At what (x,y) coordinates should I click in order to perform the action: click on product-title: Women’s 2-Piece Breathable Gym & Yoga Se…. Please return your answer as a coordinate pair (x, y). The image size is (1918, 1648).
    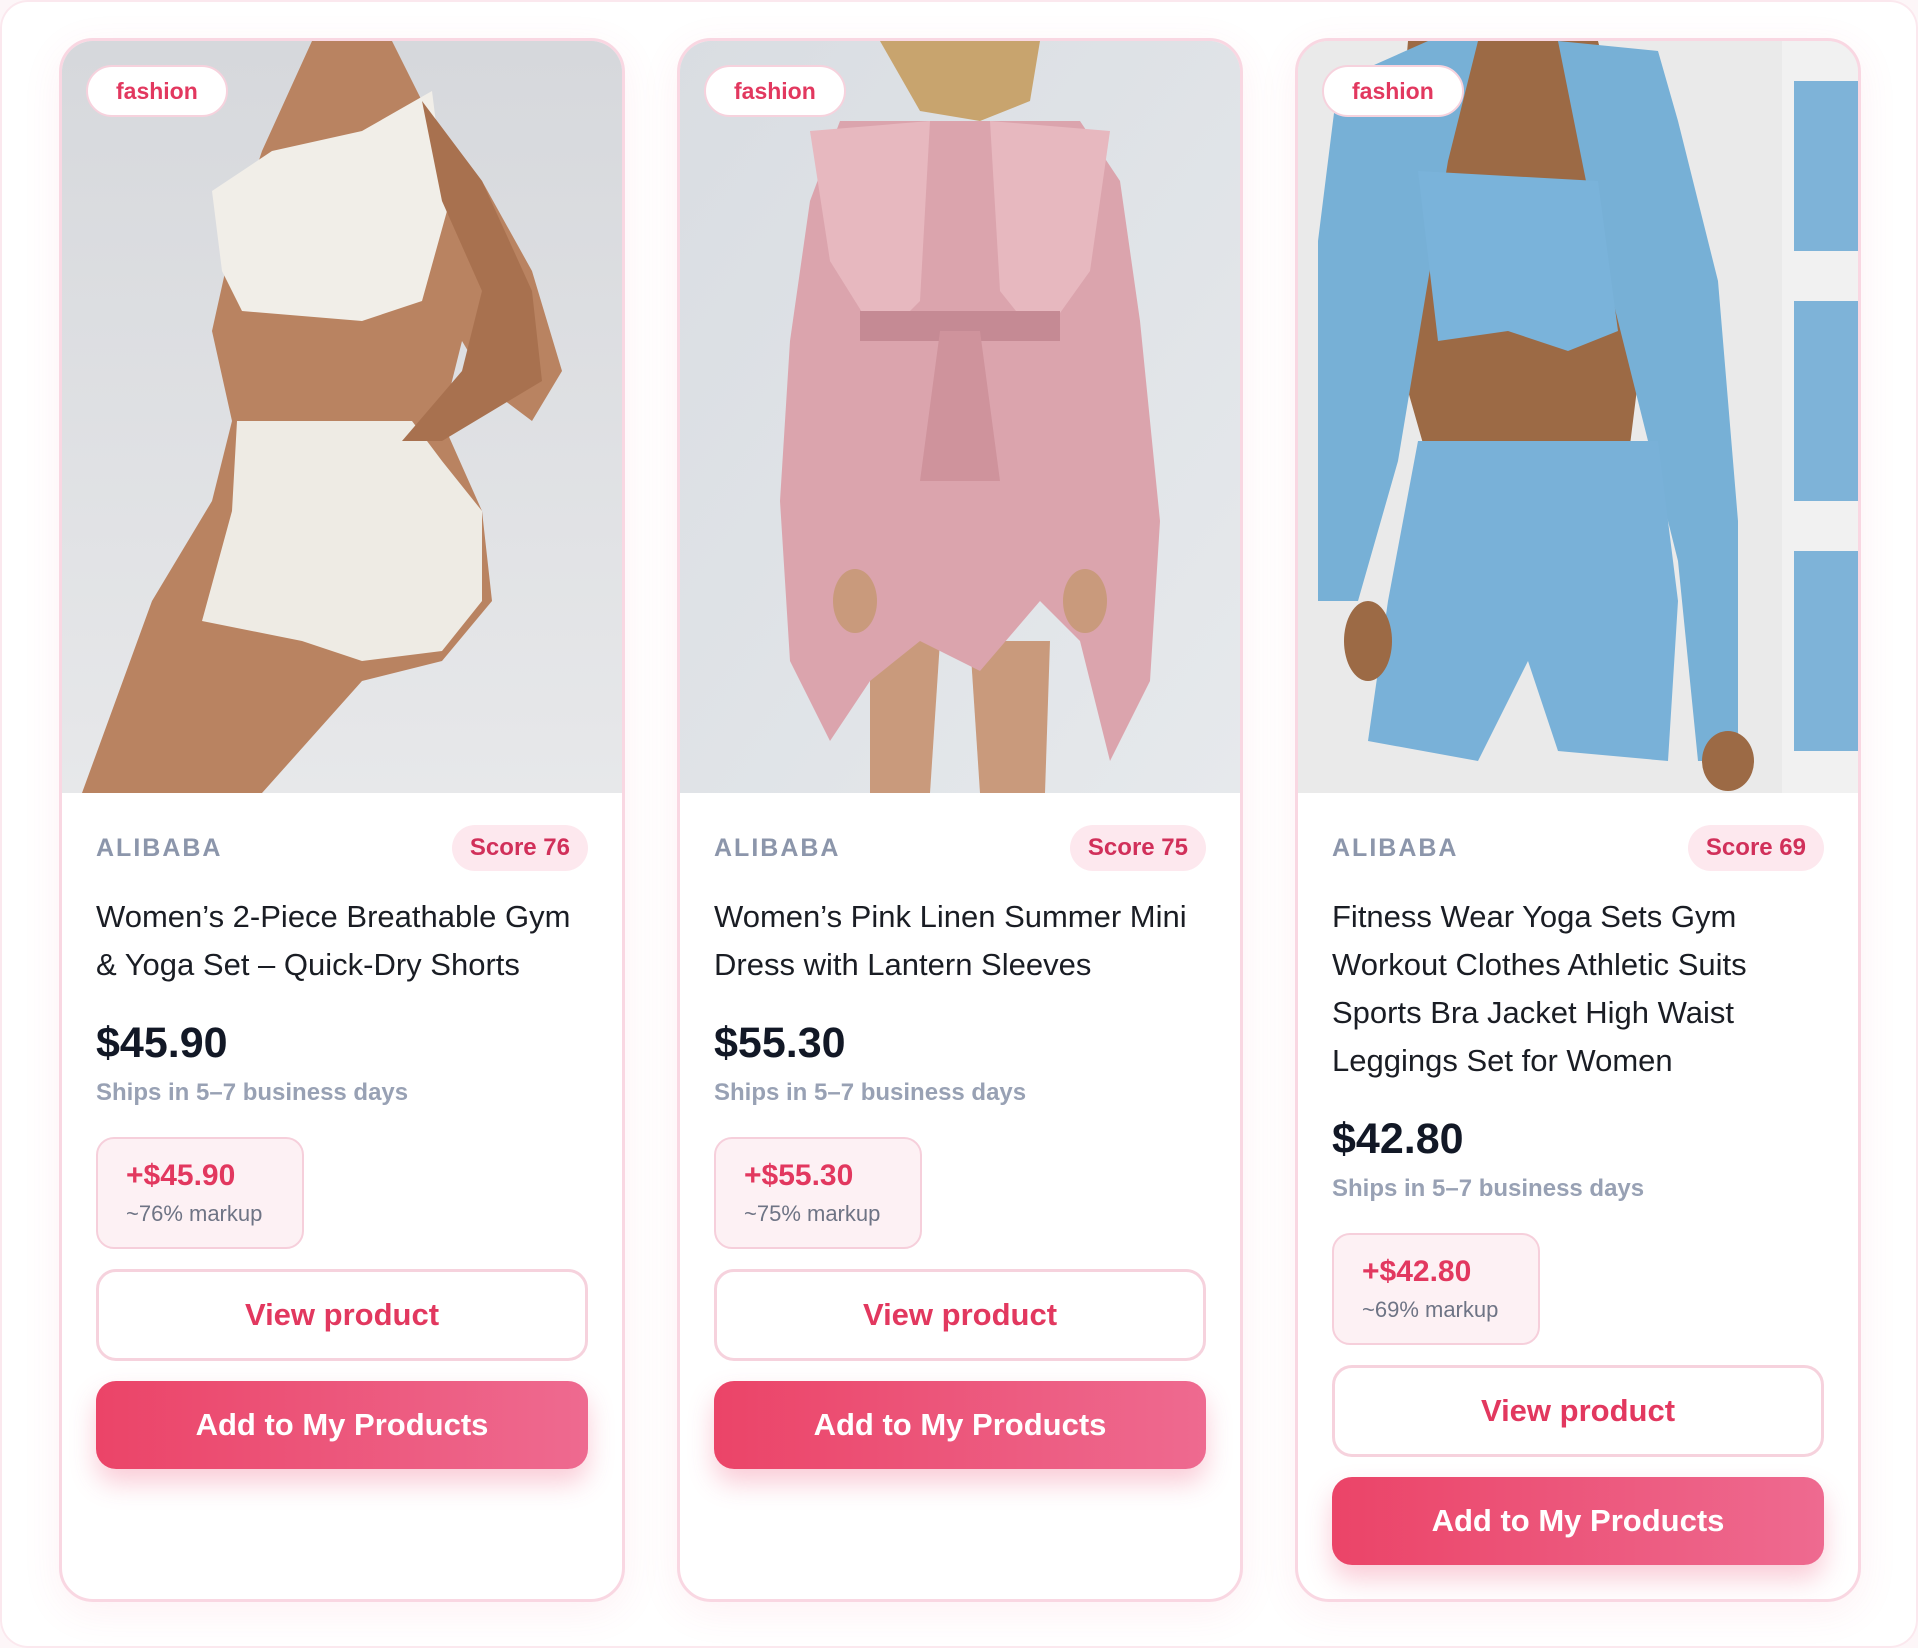
    Looking at the image, I should click on (342, 941).